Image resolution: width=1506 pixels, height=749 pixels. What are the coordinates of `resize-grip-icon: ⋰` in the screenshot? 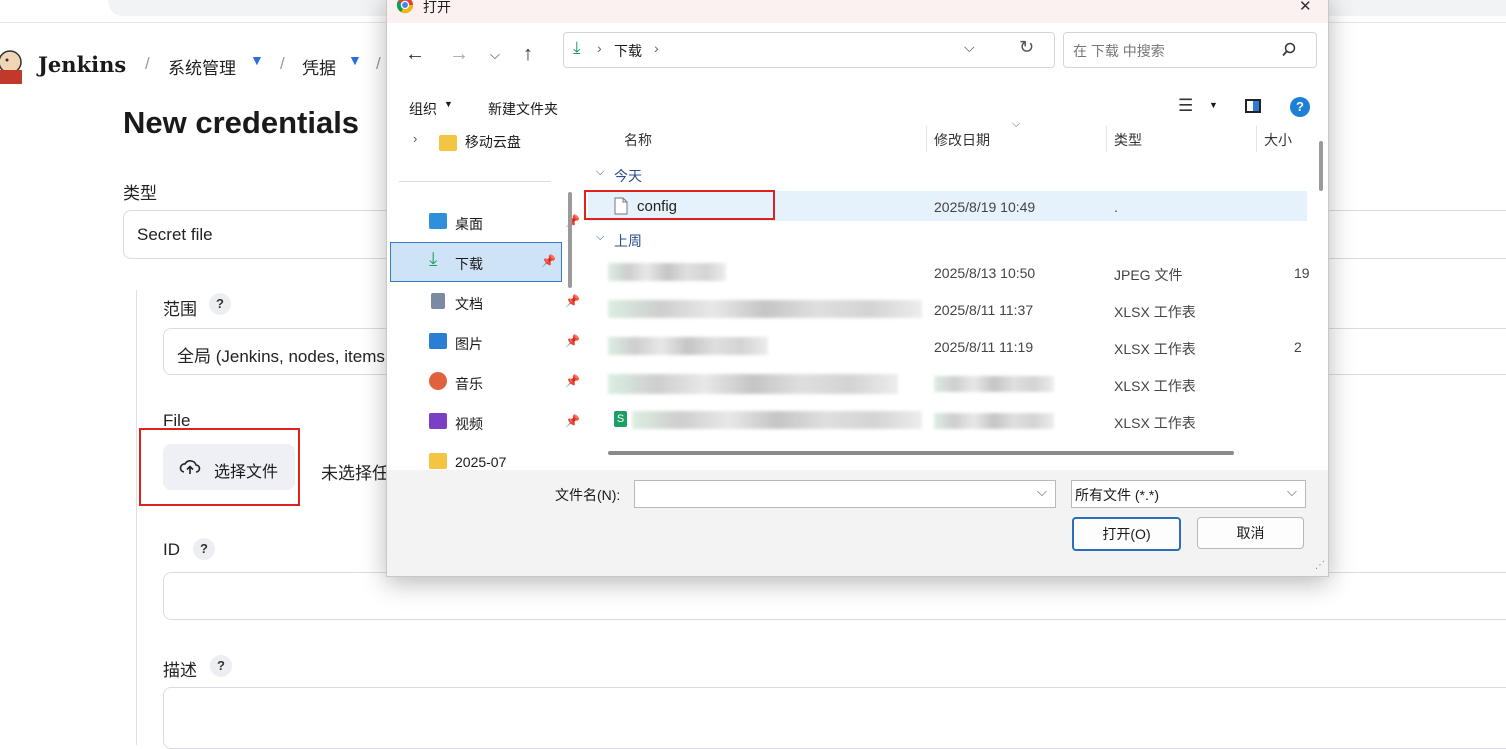 It's located at (1320, 565).